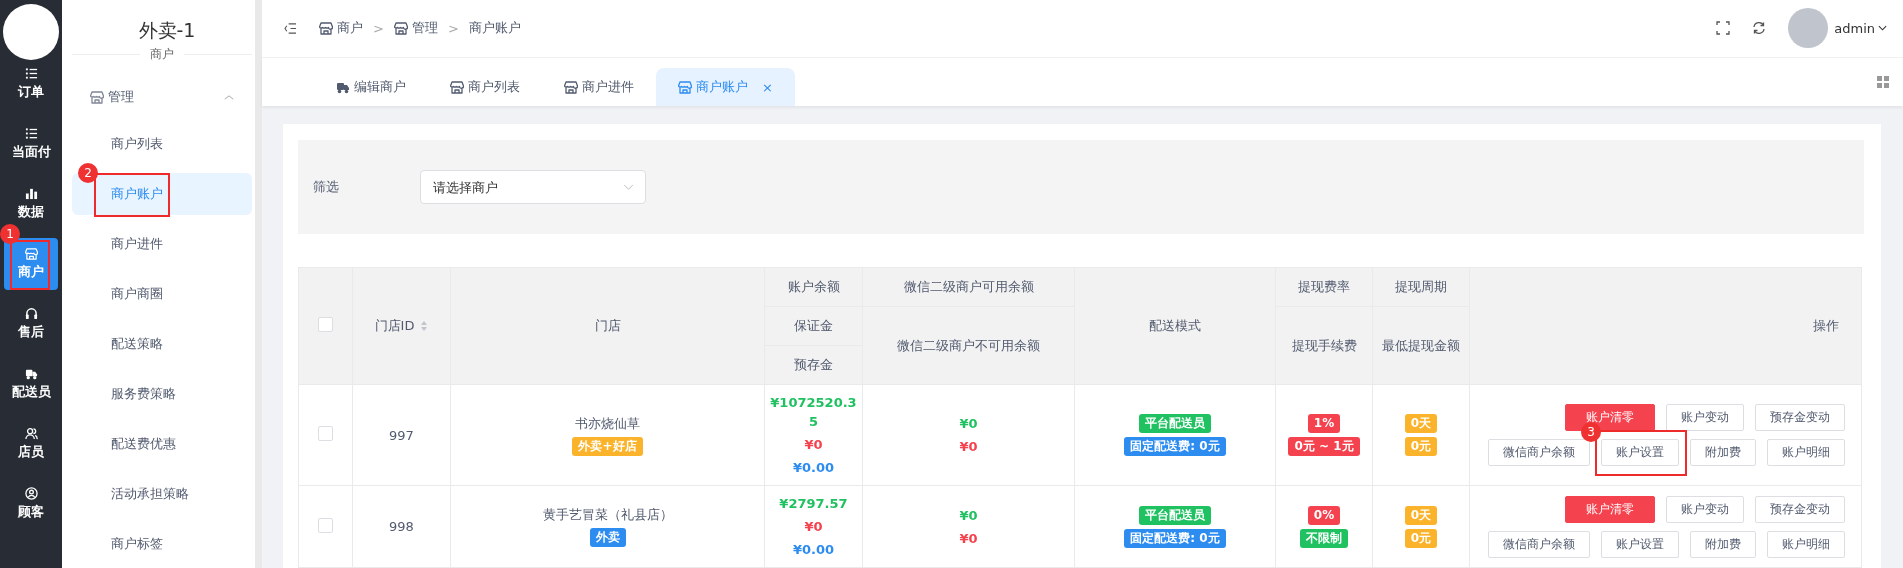  Describe the element at coordinates (394, 326) in the screenshot. I see `column-header: 门店ID` at that location.